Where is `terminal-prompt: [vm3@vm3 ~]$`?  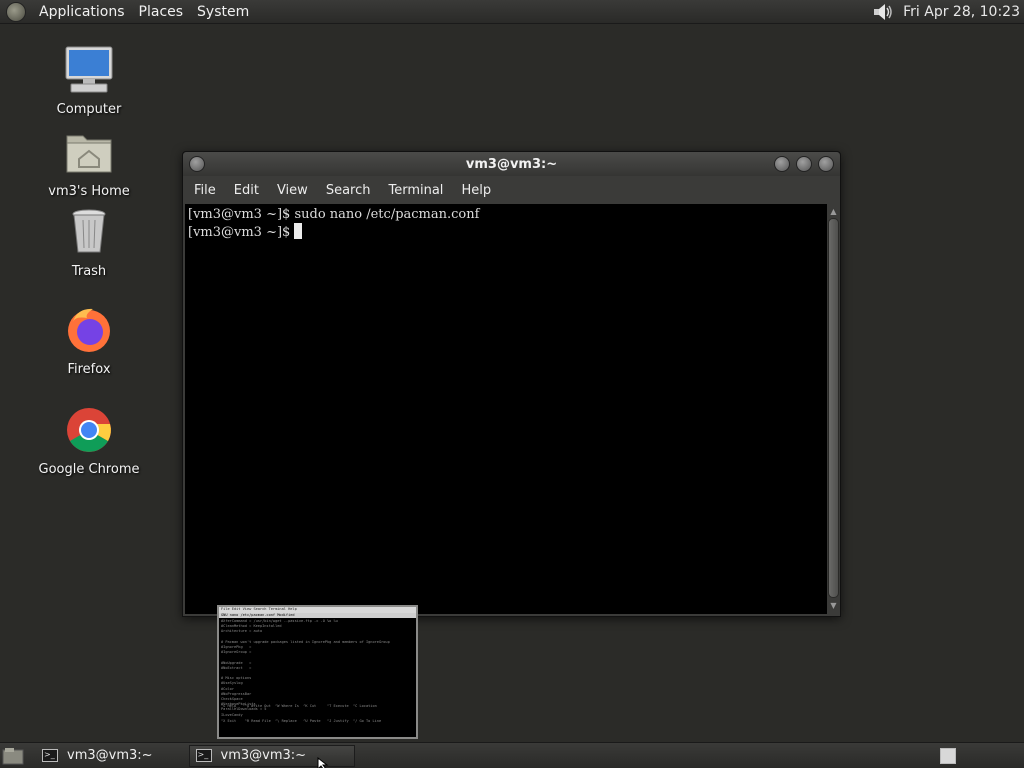
terminal-prompt: [vm3@vm3 ~]$ is located at coordinates (241, 232).